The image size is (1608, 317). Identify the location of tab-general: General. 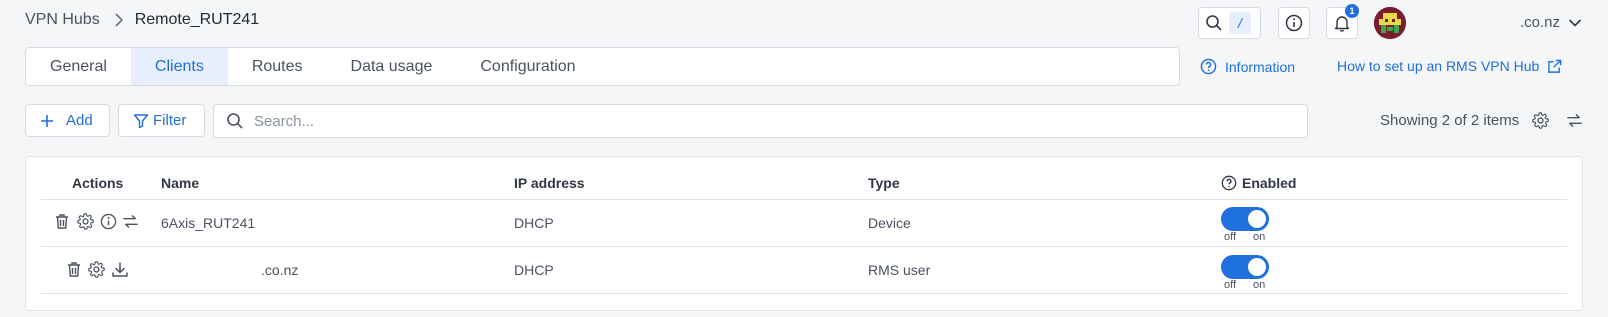
(78, 66).